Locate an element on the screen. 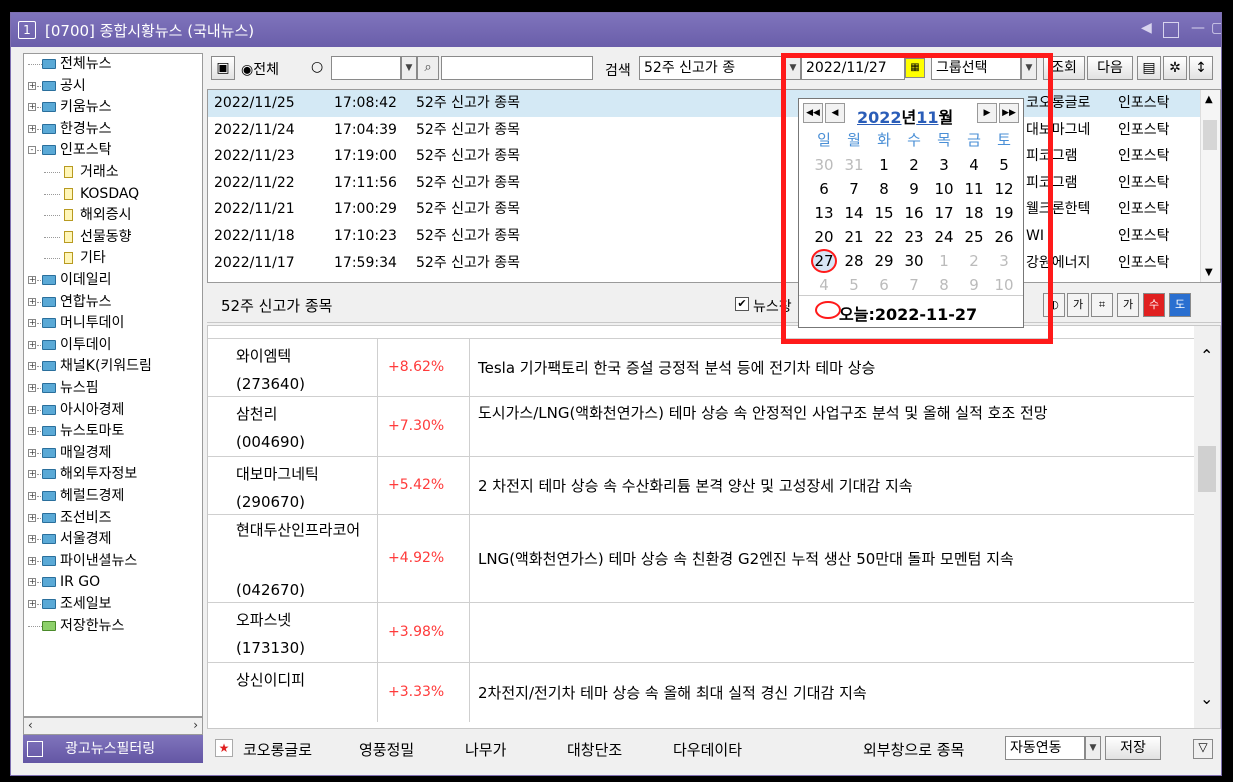 Image resolution: width=1233 pixels, height=782 pixels. detail-scroll-up-icon: ⌃ is located at coordinates (1206, 355).